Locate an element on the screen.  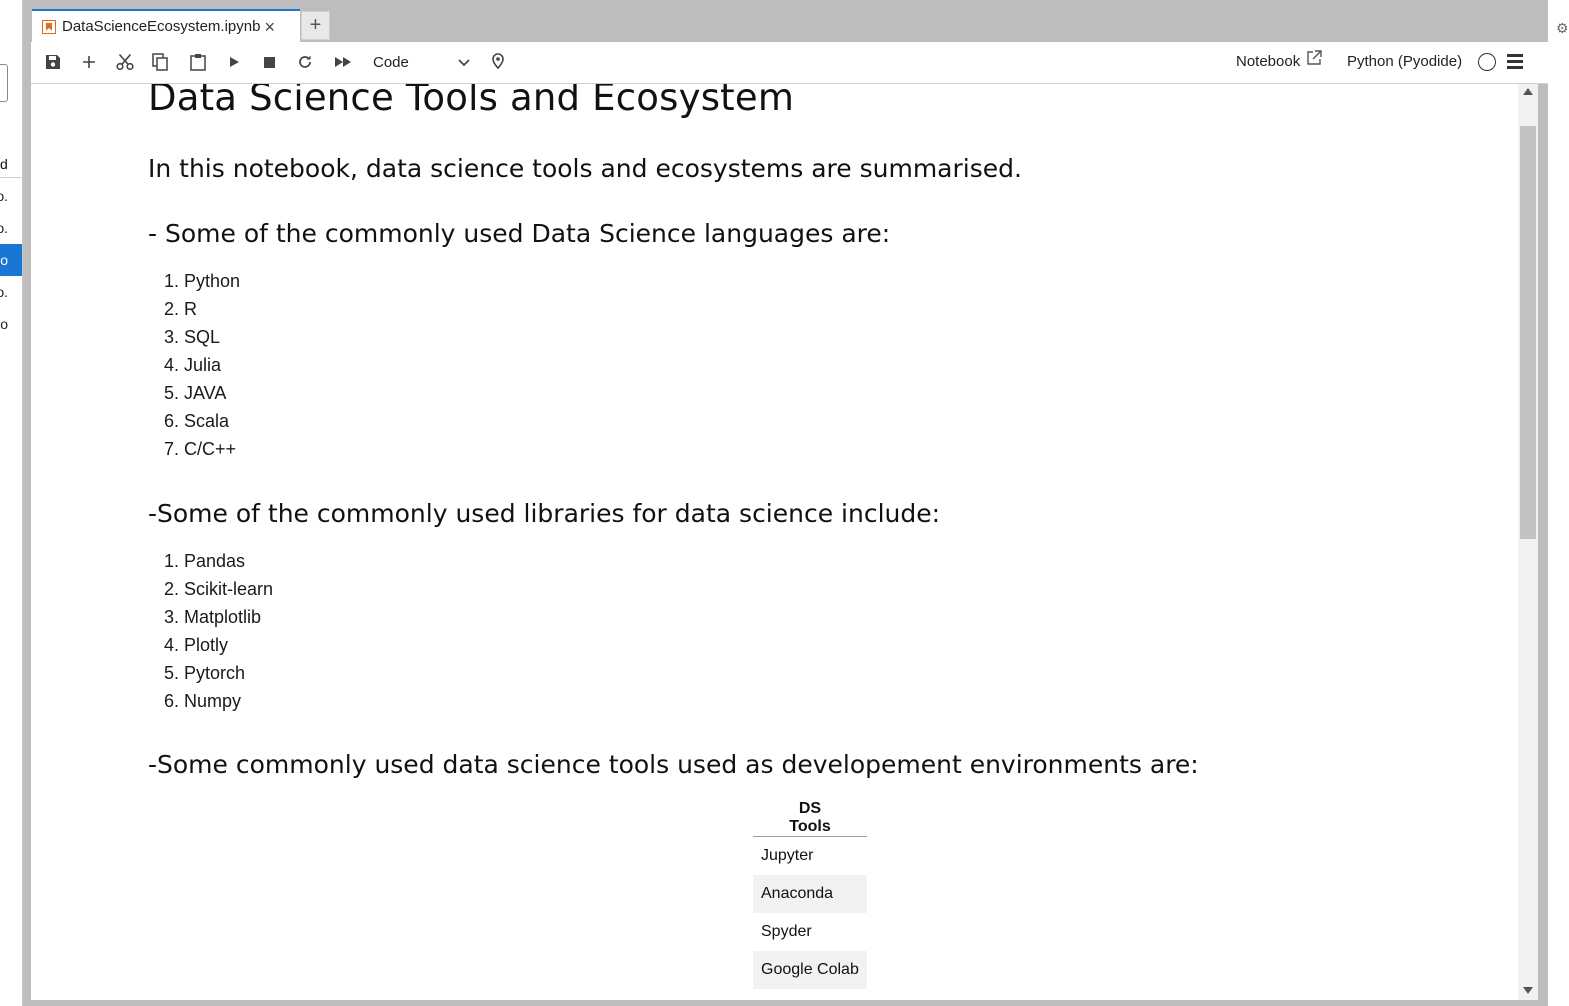
cell-type-select: Code is located at coordinates (419, 63).